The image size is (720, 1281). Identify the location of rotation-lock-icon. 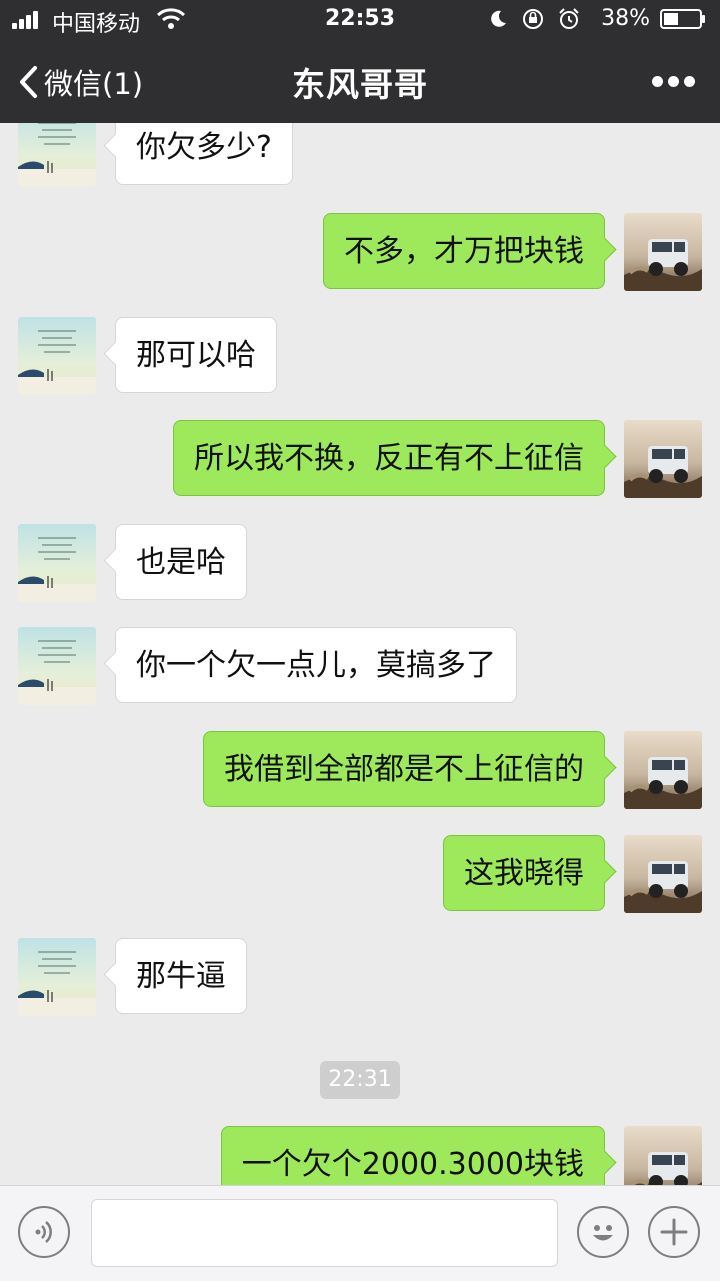
(533, 19).